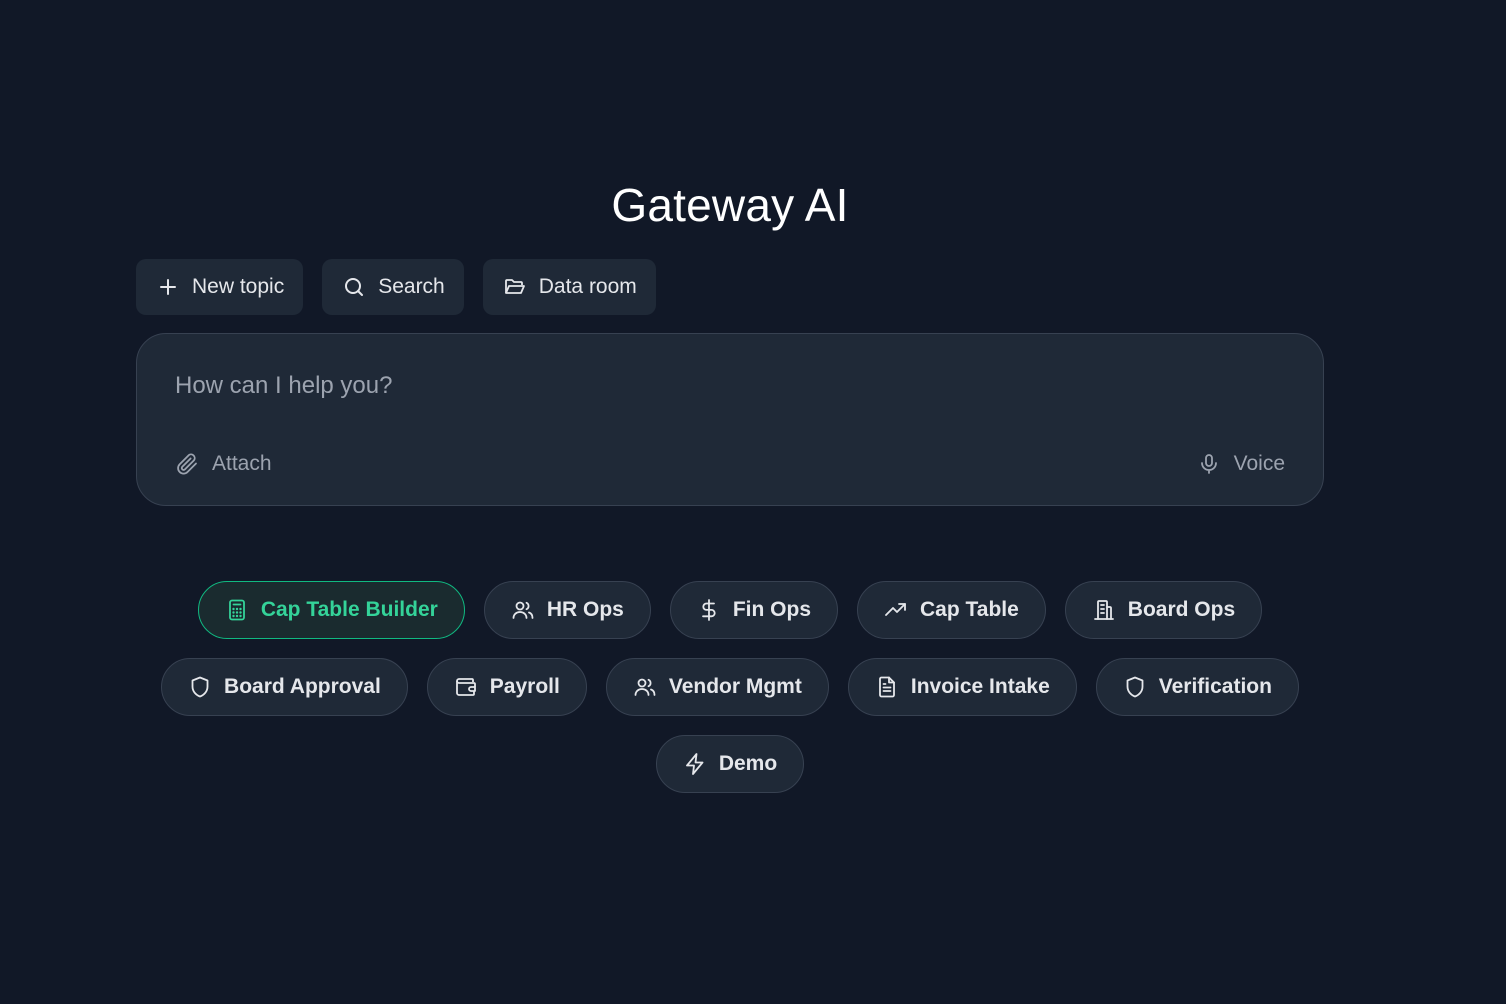 The image size is (1506, 1004). Describe the element at coordinates (242, 463) in the screenshot. I see `attach-label: Attach` at that location.